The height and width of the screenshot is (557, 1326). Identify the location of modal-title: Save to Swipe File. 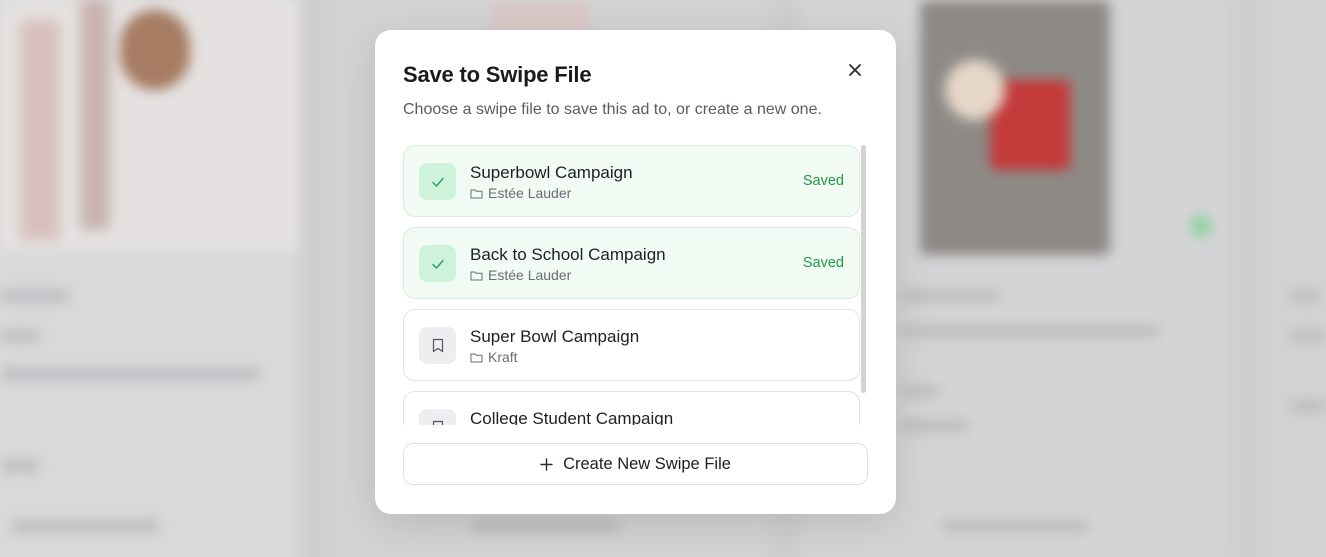
(497, 74).